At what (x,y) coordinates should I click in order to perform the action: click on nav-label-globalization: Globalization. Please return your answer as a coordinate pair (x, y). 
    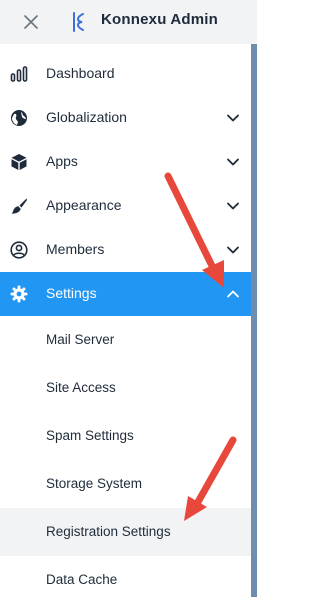
    Looking at the image, I should click on (86, 117).